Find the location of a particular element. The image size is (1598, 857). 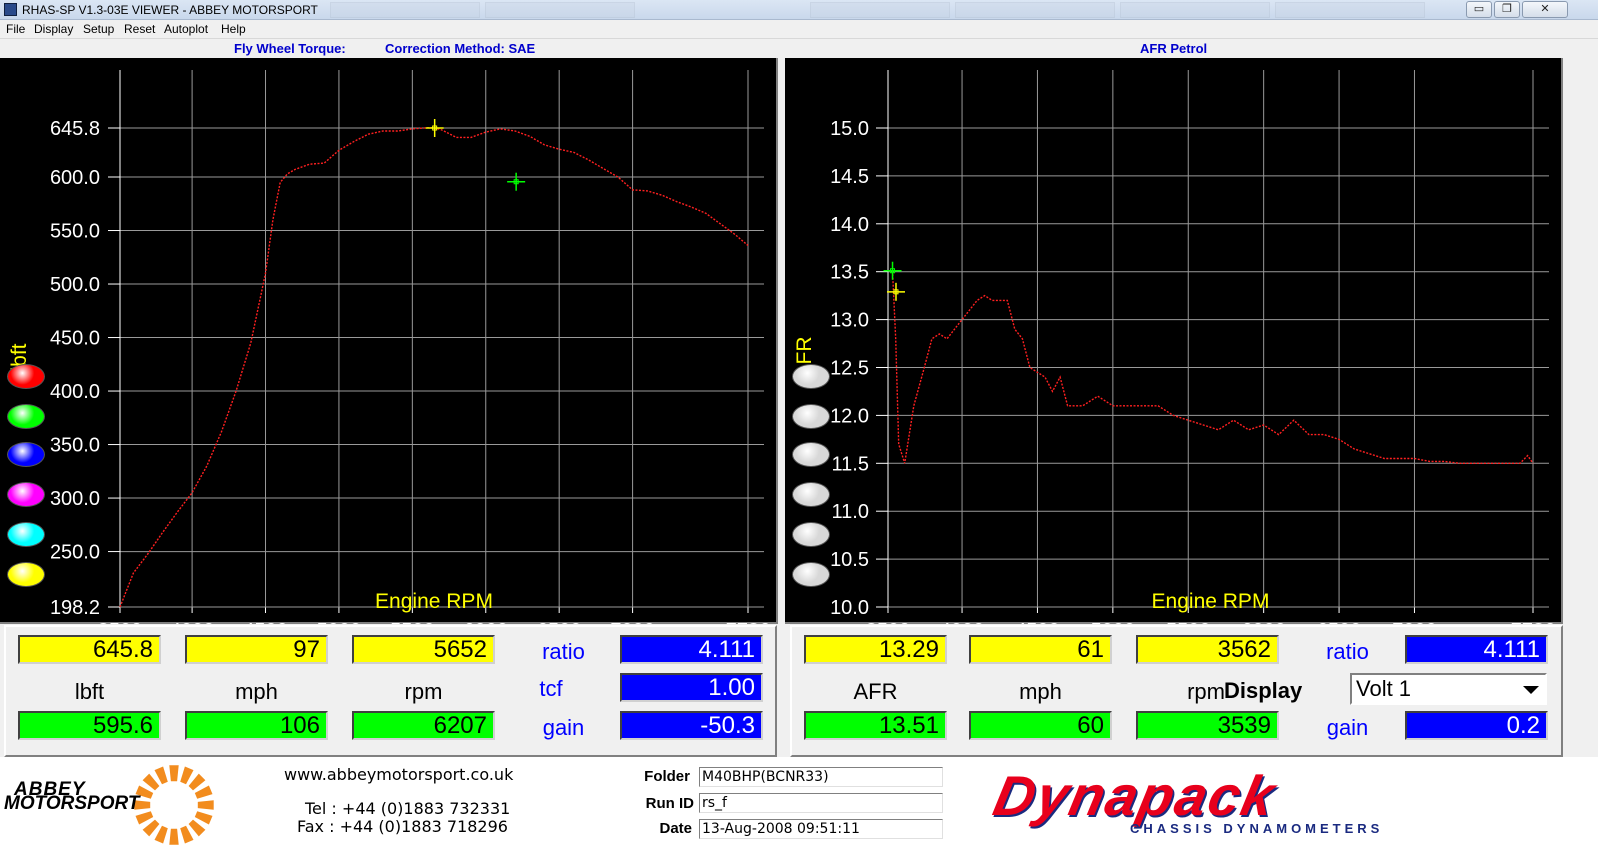

torque-y-tick-label: 600.0 is located at coordinates (75, 178).